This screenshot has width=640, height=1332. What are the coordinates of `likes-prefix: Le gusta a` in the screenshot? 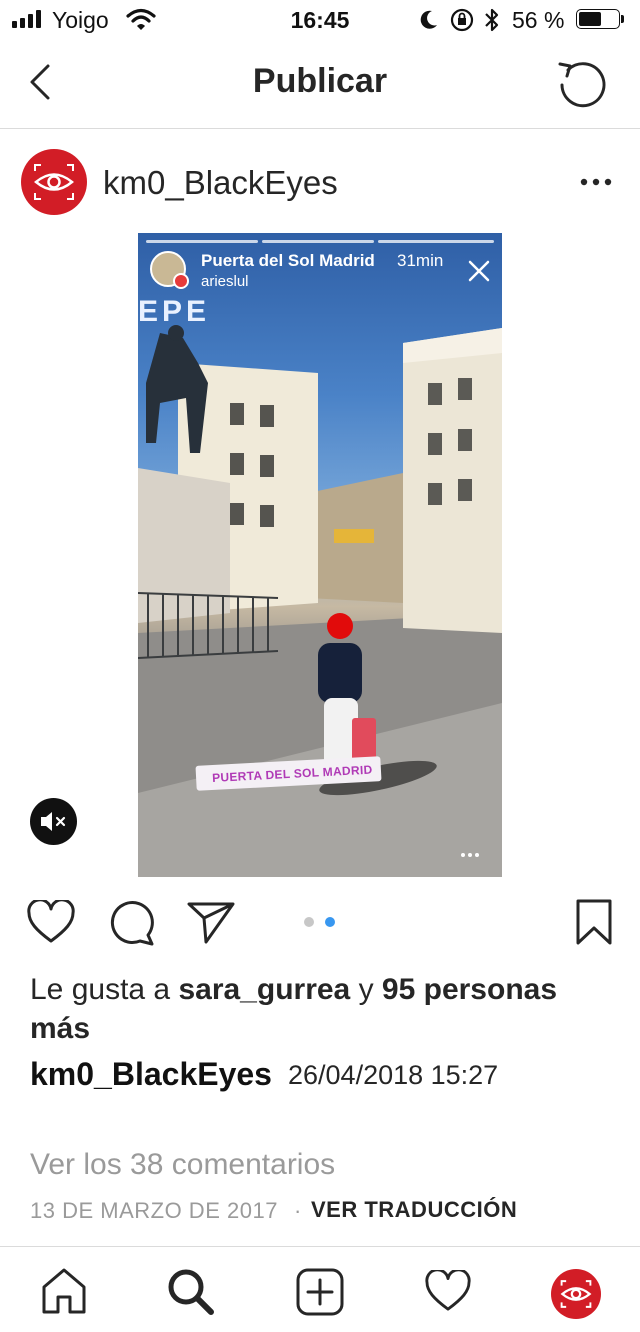 It's located at (104, 989).